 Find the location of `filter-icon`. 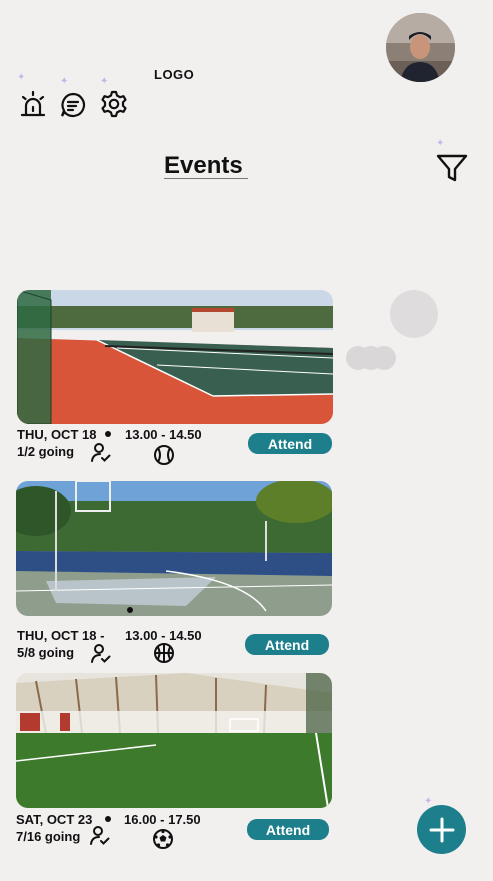

filter-icon is located at coordinates (452, 168).